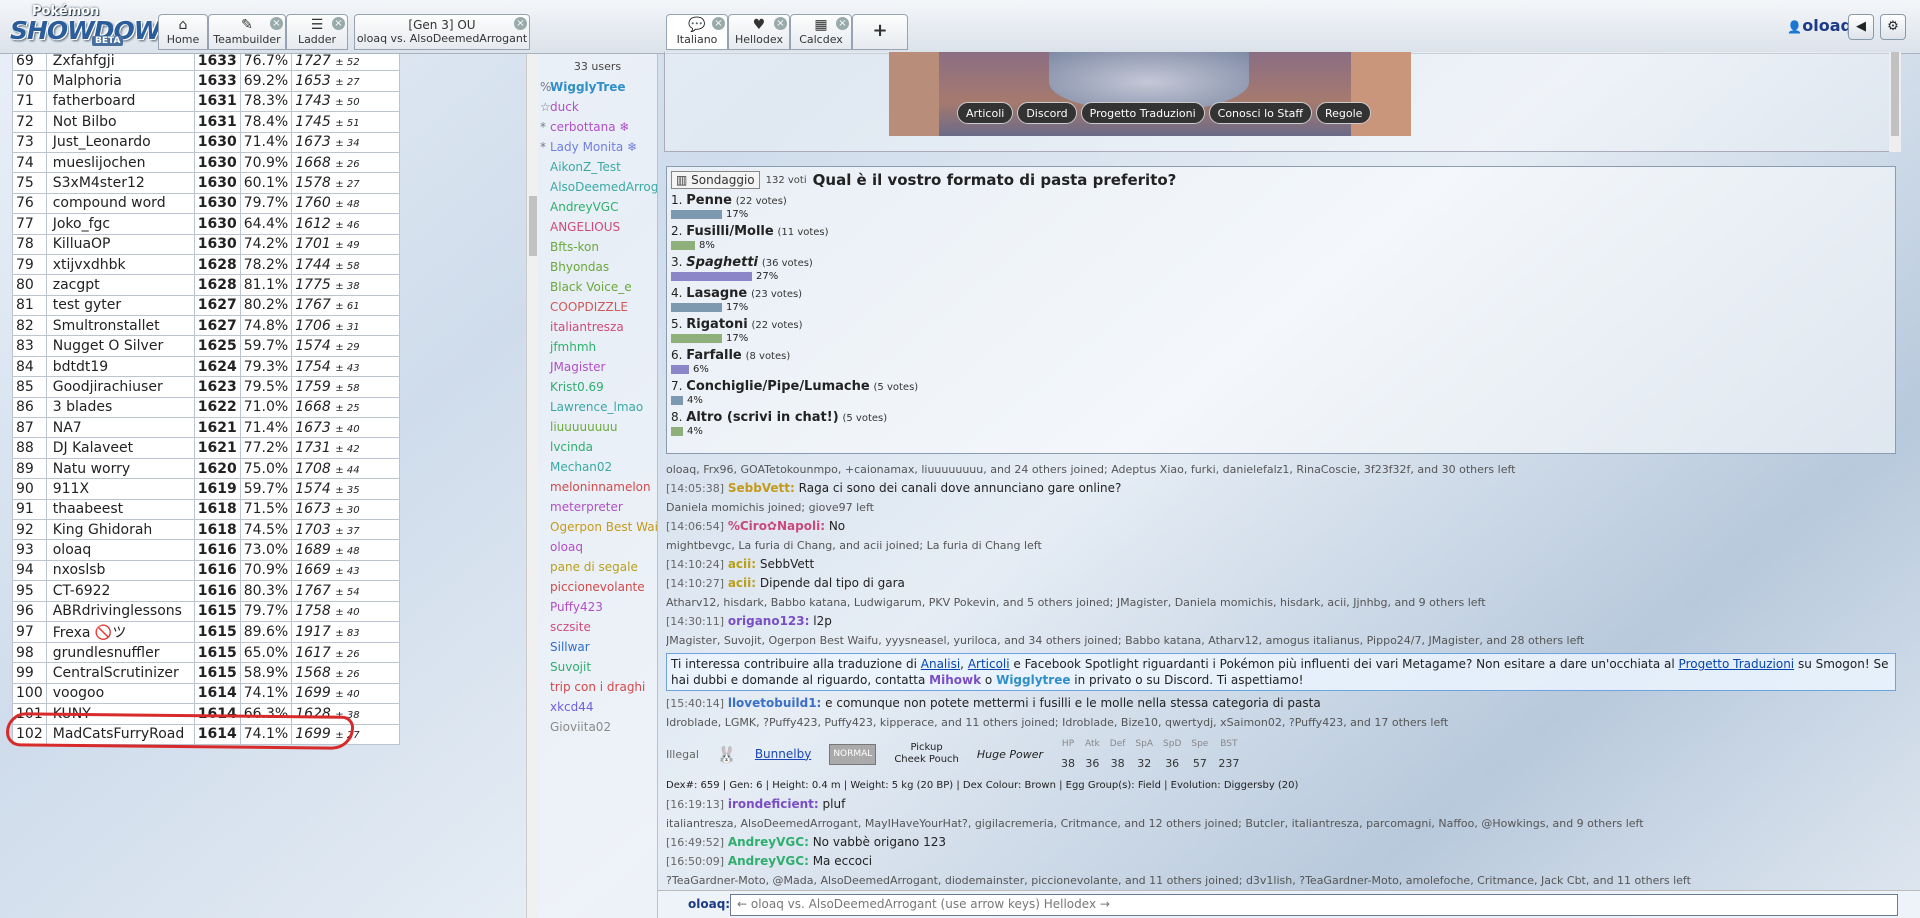 The height and width of the screenshot is (918, 1920). Describe the element at coordinates (120, 142) in the screenshot. I see `ladder-username: Just_Leonardo` at that location.